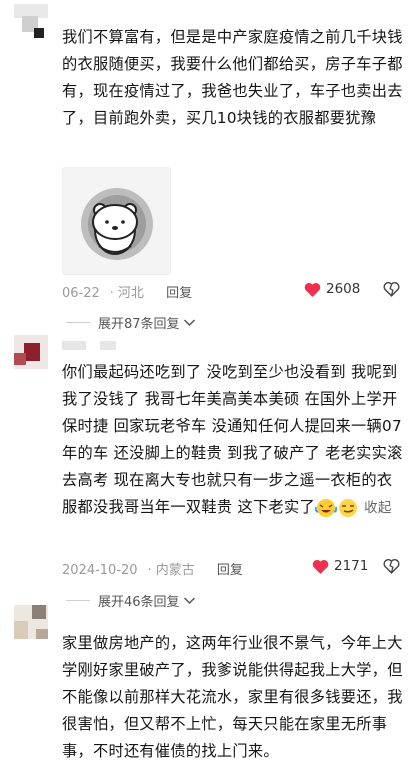  I want to click on like-button: 2171, so click(340, 566).